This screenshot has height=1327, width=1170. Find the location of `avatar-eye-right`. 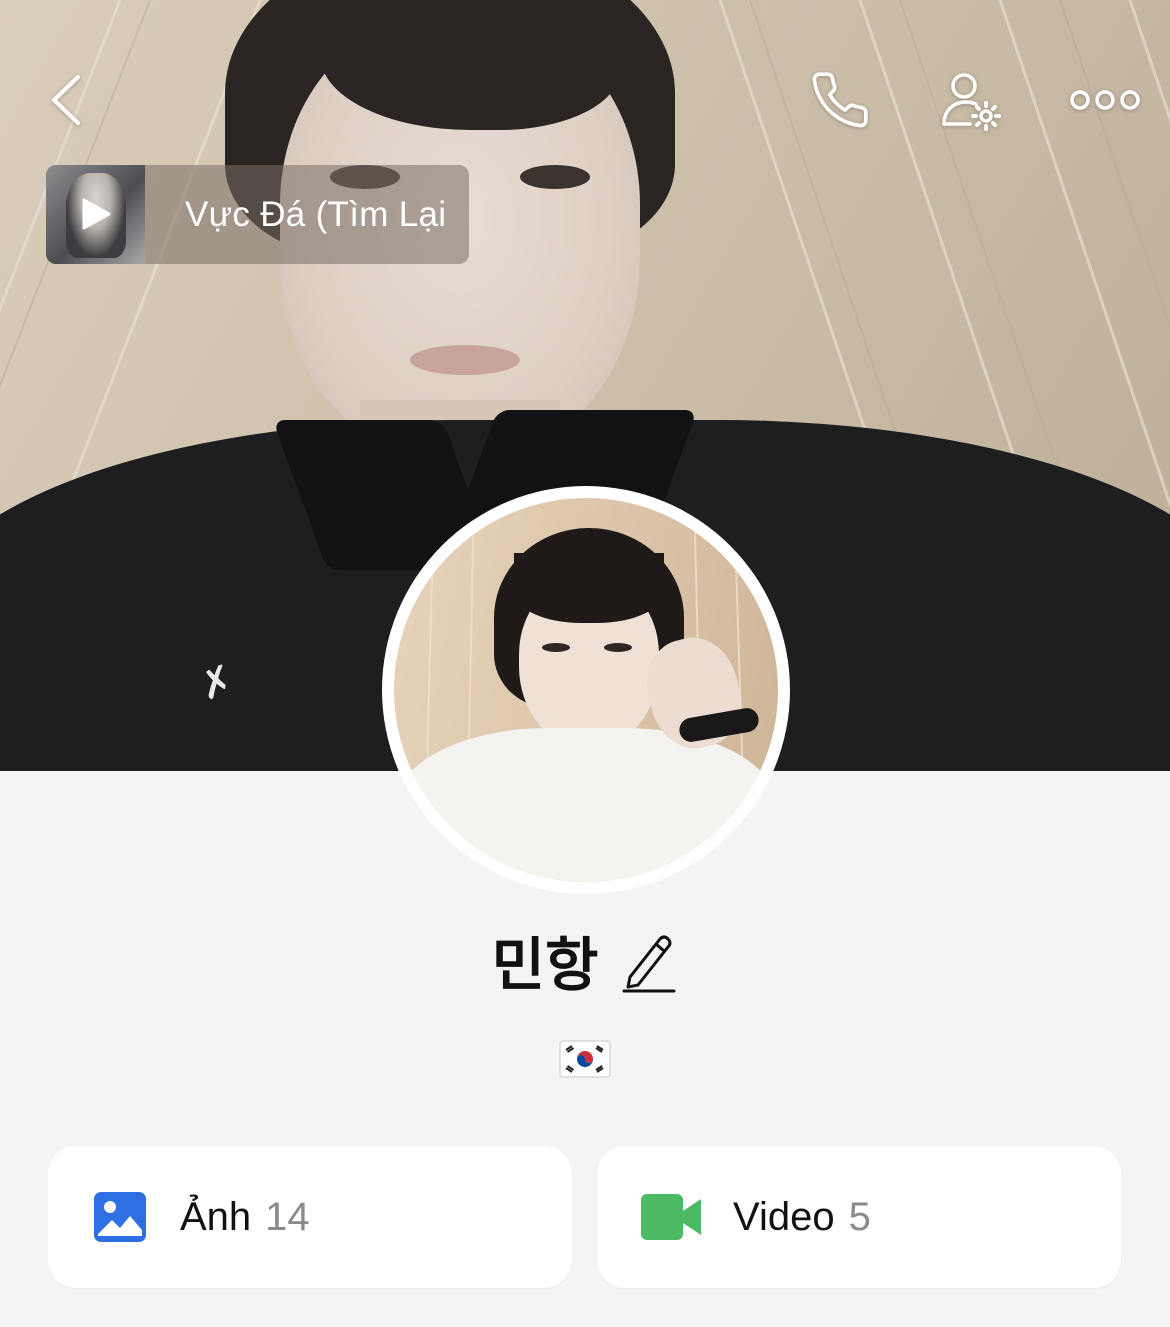

avatar-eye-right is located at coordinates (618, 647).